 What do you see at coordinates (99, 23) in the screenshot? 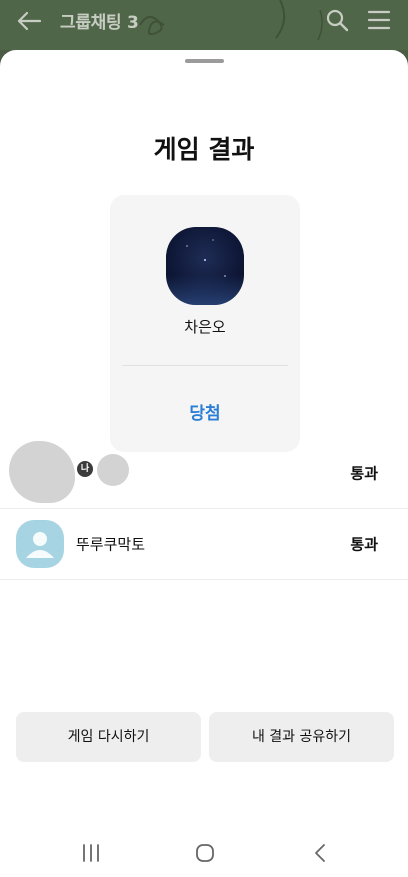
I see `chat-room-title: 그룹채팅 3` at bounding box center [99, 23].